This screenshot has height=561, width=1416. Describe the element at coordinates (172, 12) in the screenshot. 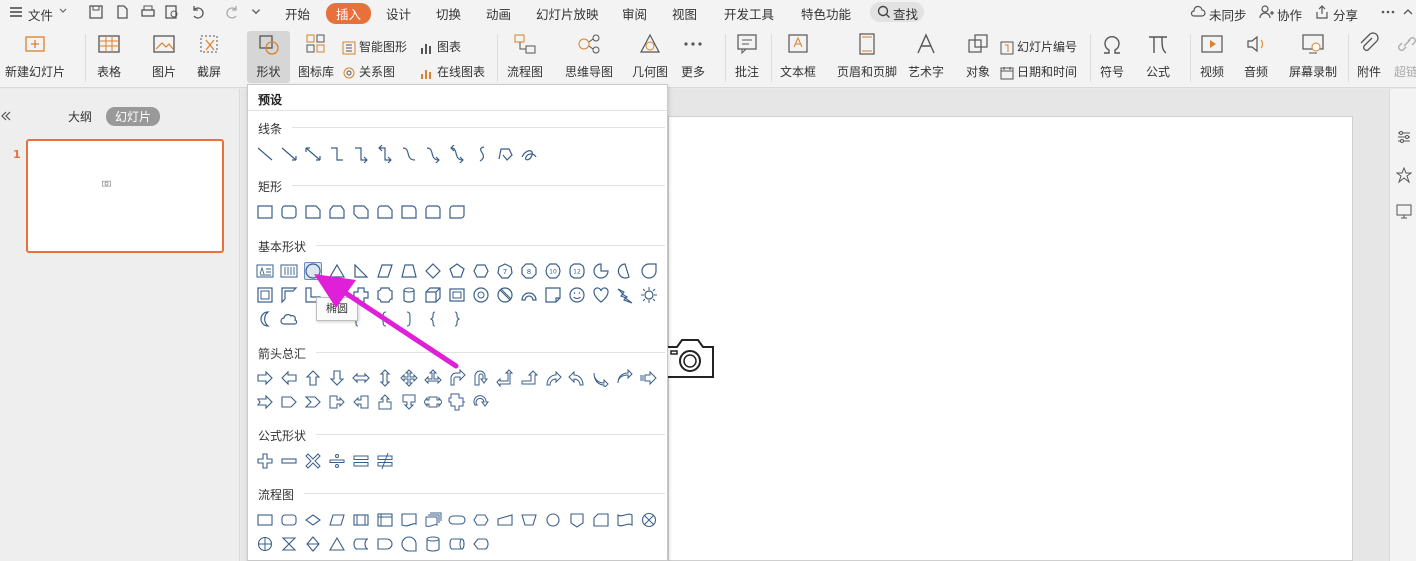

I see `print-preview-icon` at that location.